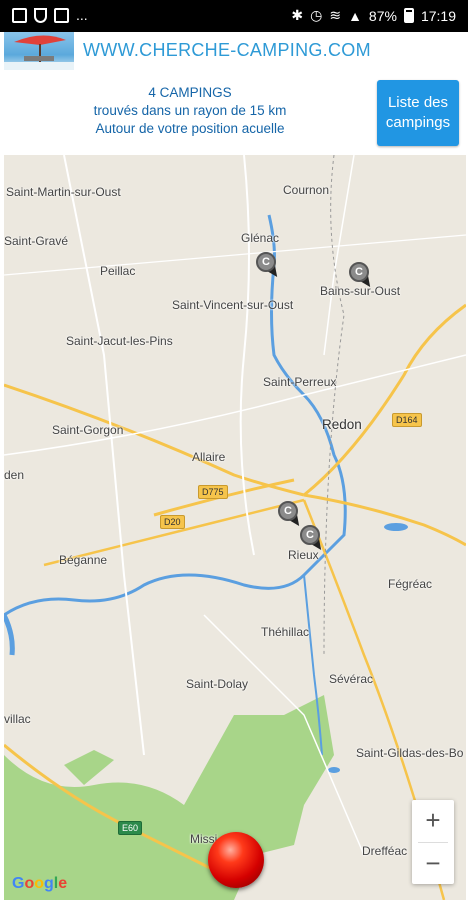 The width and height of the screenshot is (468, 900). I want to click on alarm-icon: ◷, so click(316, 15).